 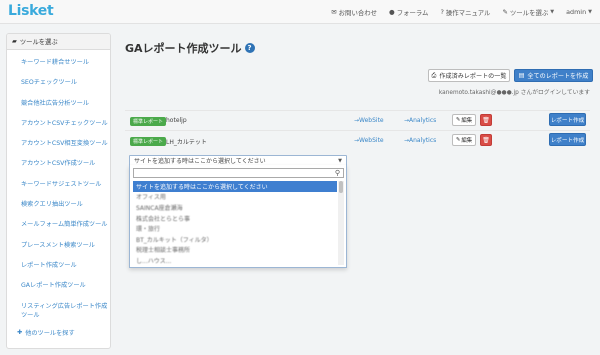 What do you see at coordinates (58, 206) in the screenshot?
I see `sidebar-item-query-extract: 検索クエリ抽出ツール` at bounding box center [58, 206].